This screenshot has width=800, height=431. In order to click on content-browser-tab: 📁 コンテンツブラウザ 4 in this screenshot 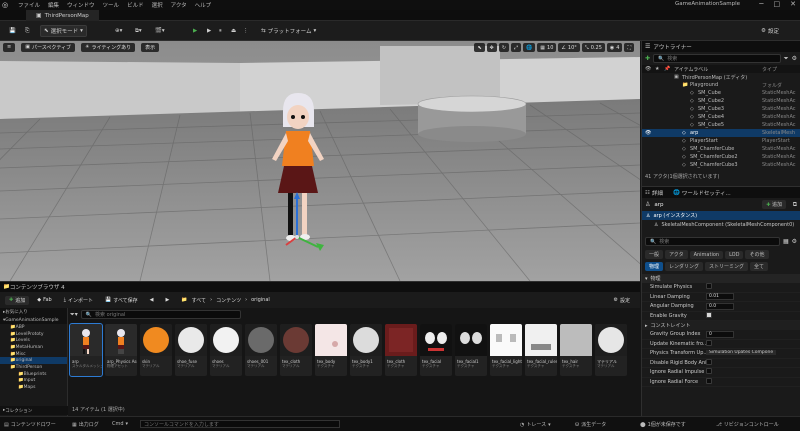, I will do `click(320, 287)`.